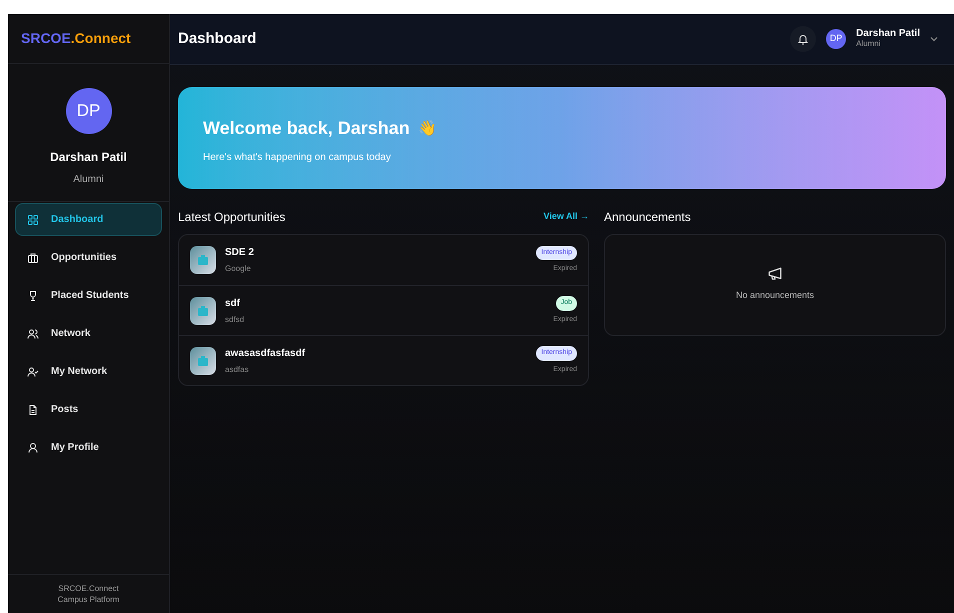 The height and width of the screenshot is (613, 954). What do you see at coordinates (235, 320) in the screenshot?
I see `company-name: sdfsd` at bounding box center [235, 320].